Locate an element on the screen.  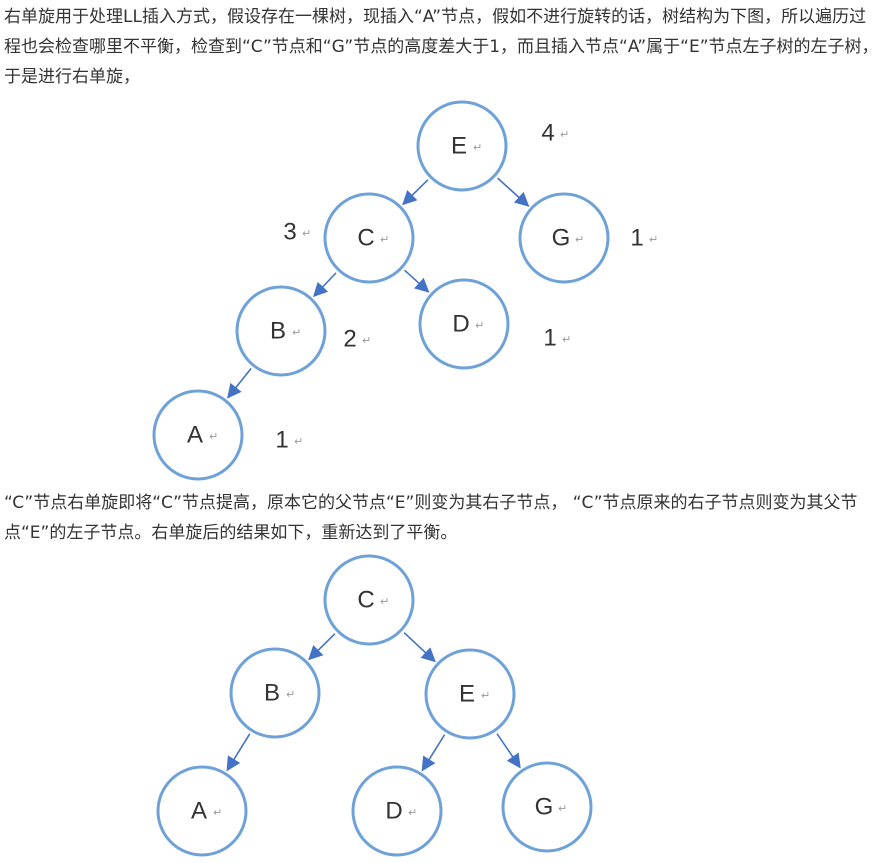
before-node-label-e: E is located at coordinates (459, 146).